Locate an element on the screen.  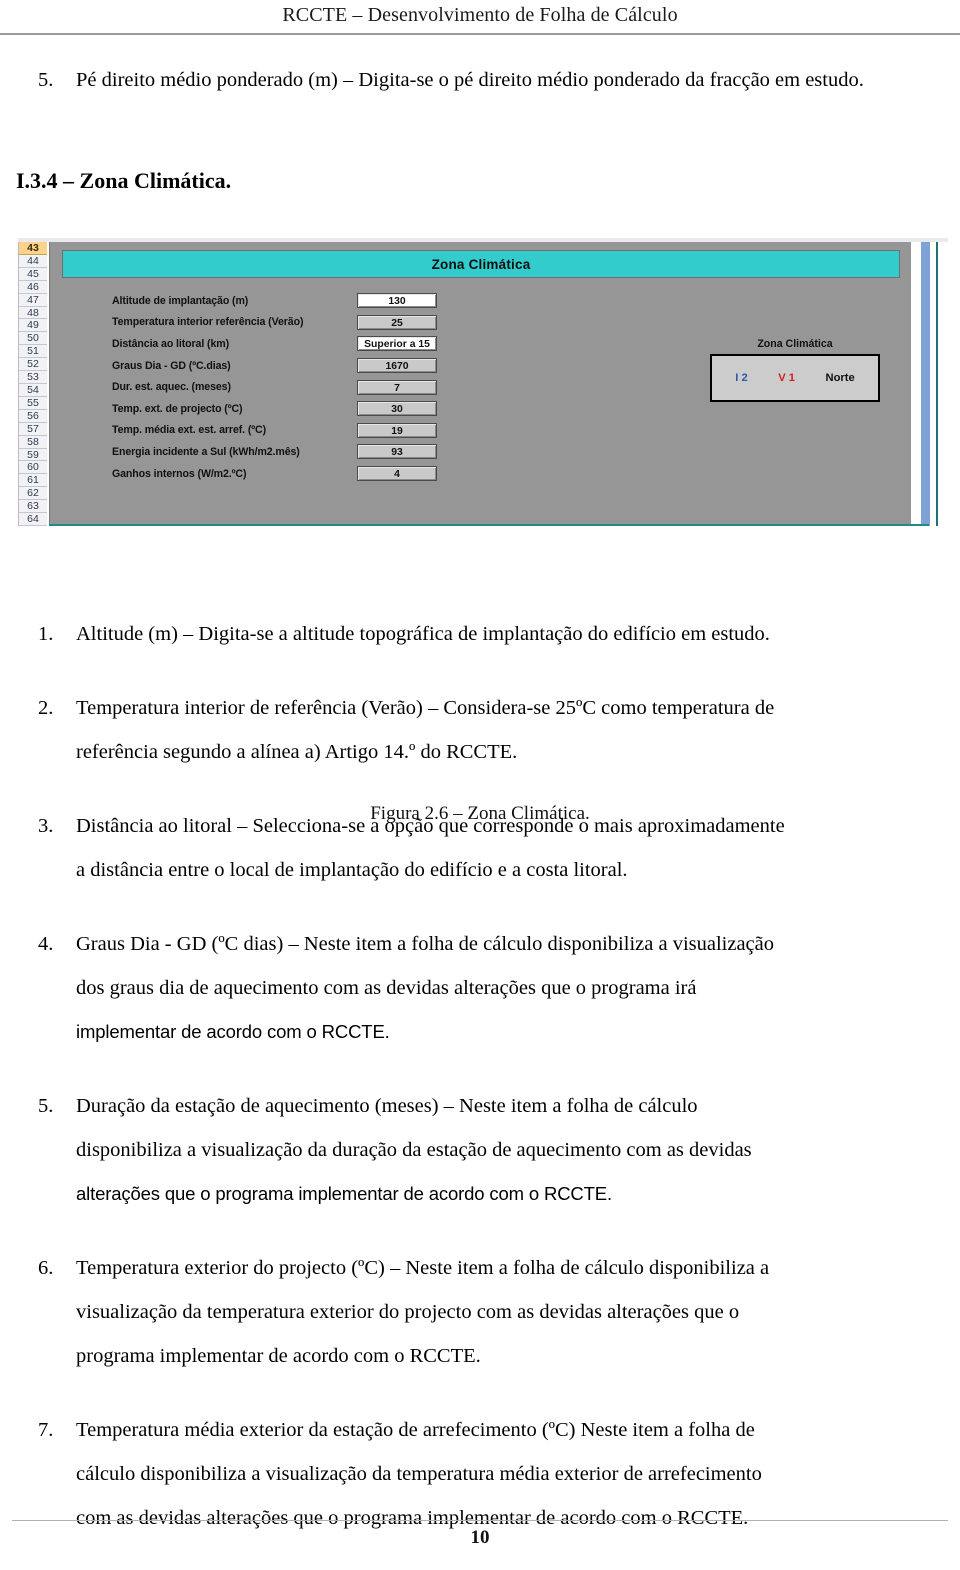
row-header-label: 46 is located at coordinates (33, 286).